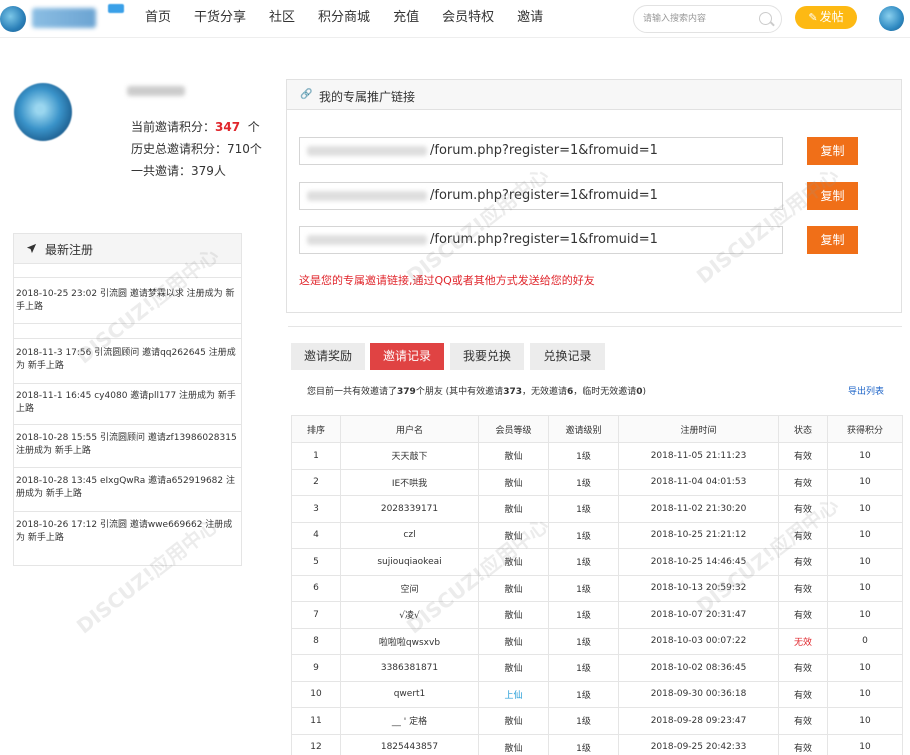 Image resolution: width=910 pixels, height=755 pixels. I want to click on cell-register-time: 2018-10-07 20:31:47, so click(698, 615).